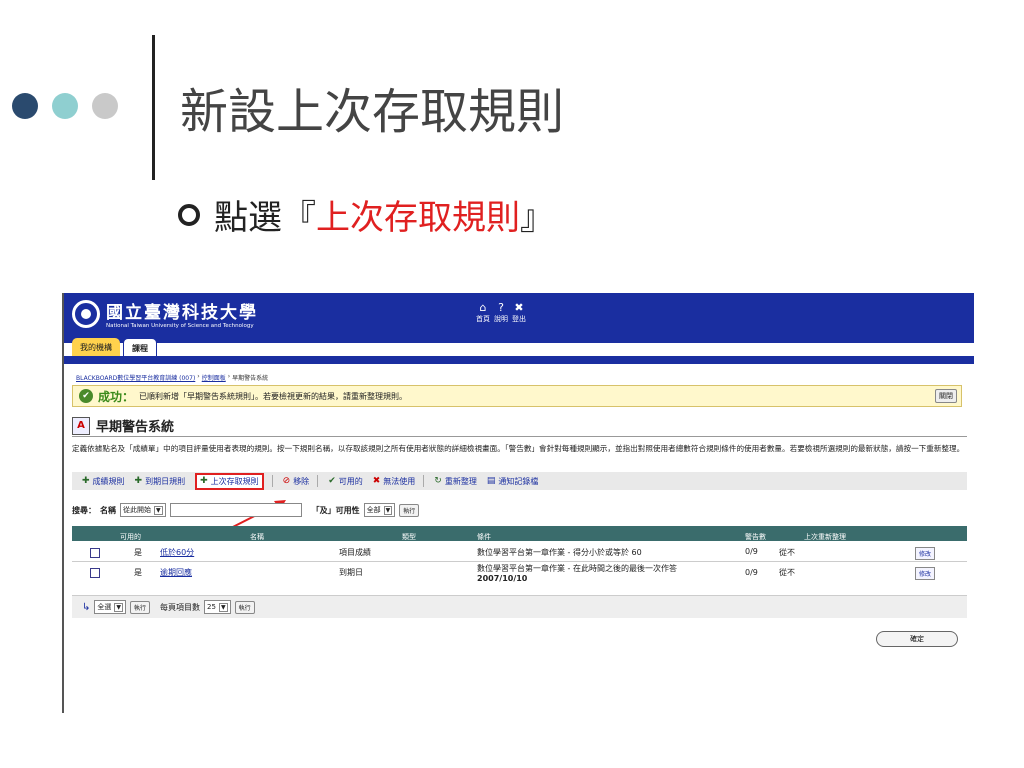  Describe the element at coordinates (176, 572) in the screenshot. I see `row-name-link: 逾期回應` at that location.